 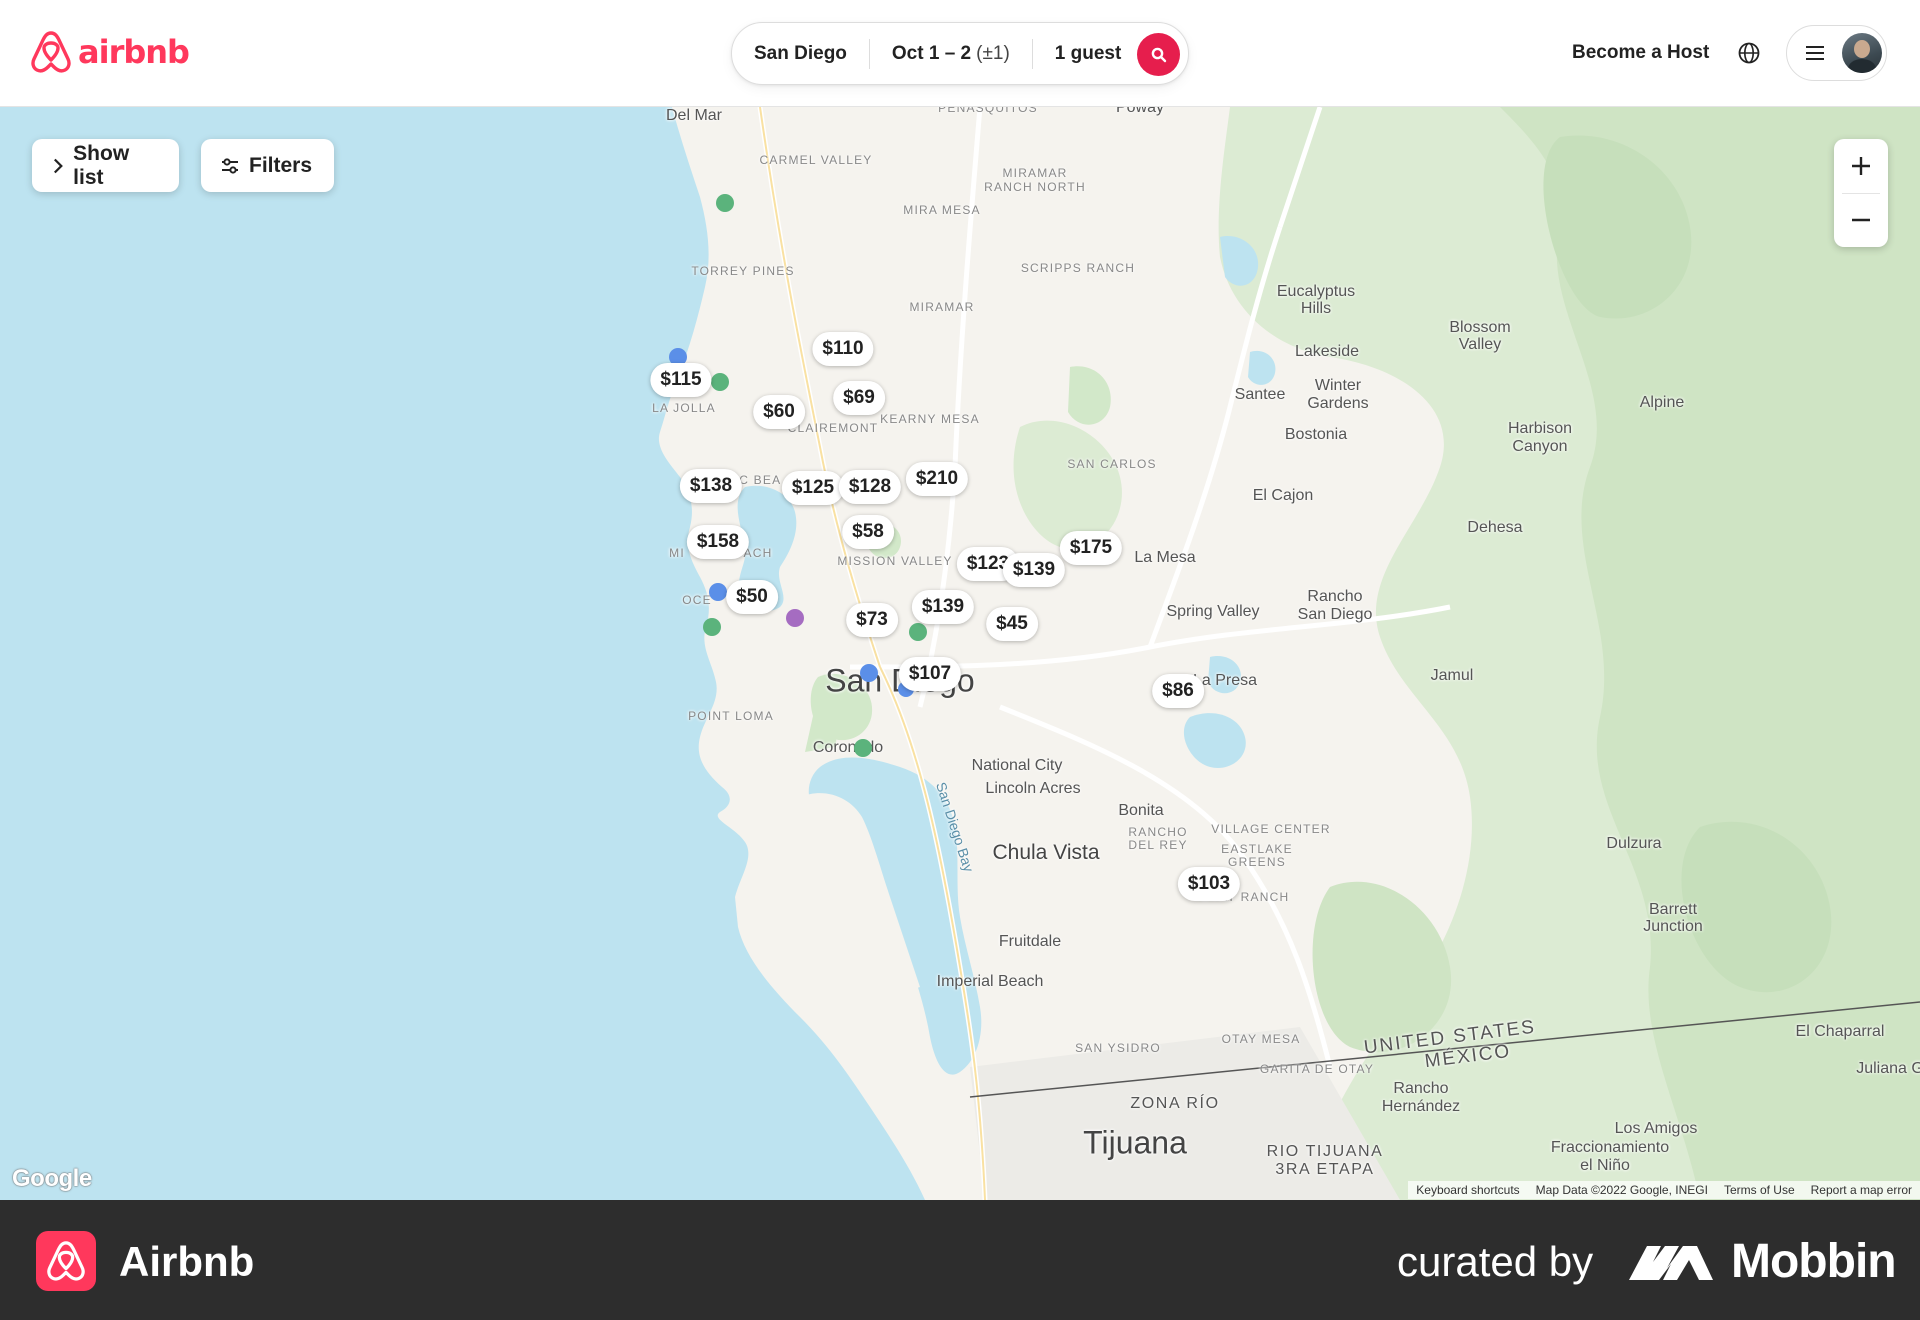 I want to click on plus-icon, so click(x=1861, y=166).